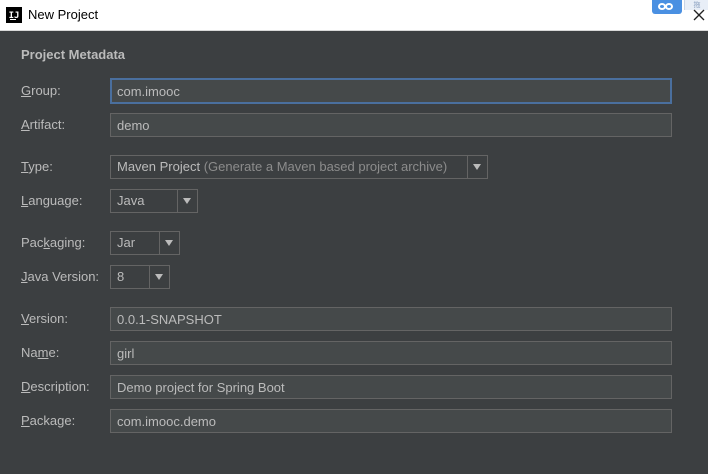  I want to click on language-select-value: Java, so click(131, 200).